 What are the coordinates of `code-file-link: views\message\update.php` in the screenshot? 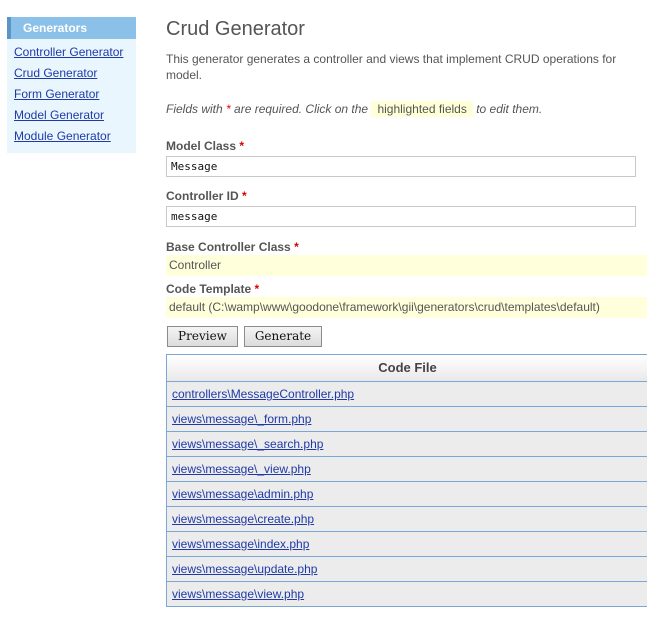 It's located at (244, 569).